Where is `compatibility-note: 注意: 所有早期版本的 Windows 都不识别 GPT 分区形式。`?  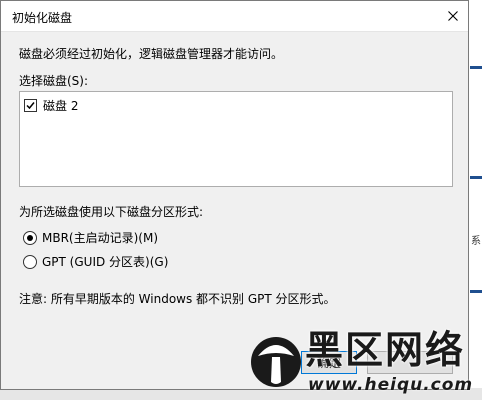 compatibility-note: 注意: 所有早期版本的 Windows 都不识别 GPT 分区形式。 is located at coordinates (177, 299).